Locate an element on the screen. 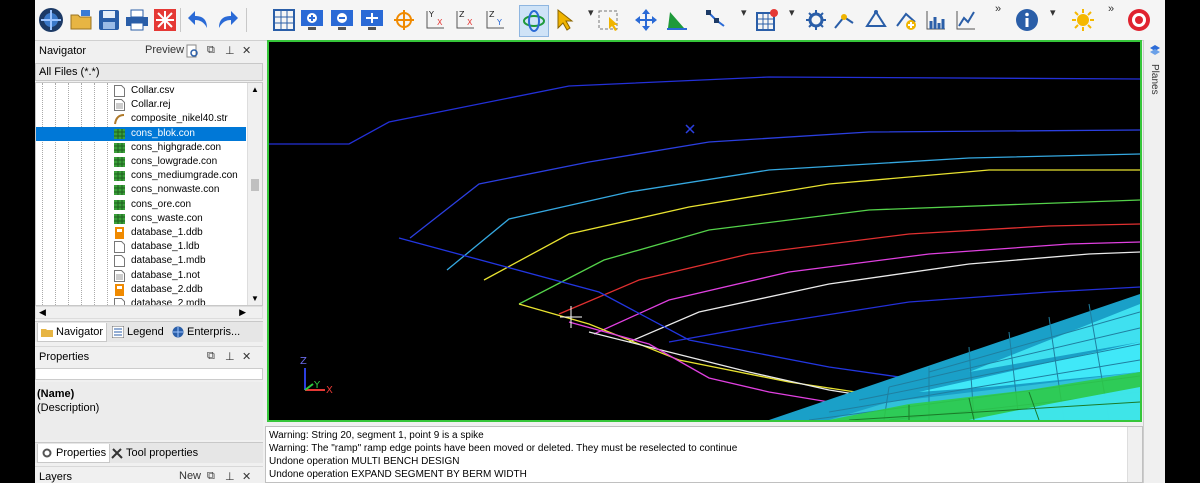 This screenshot has width=1200, height=483. view-zy-icon: ZY is located at coordinates (494, 20).